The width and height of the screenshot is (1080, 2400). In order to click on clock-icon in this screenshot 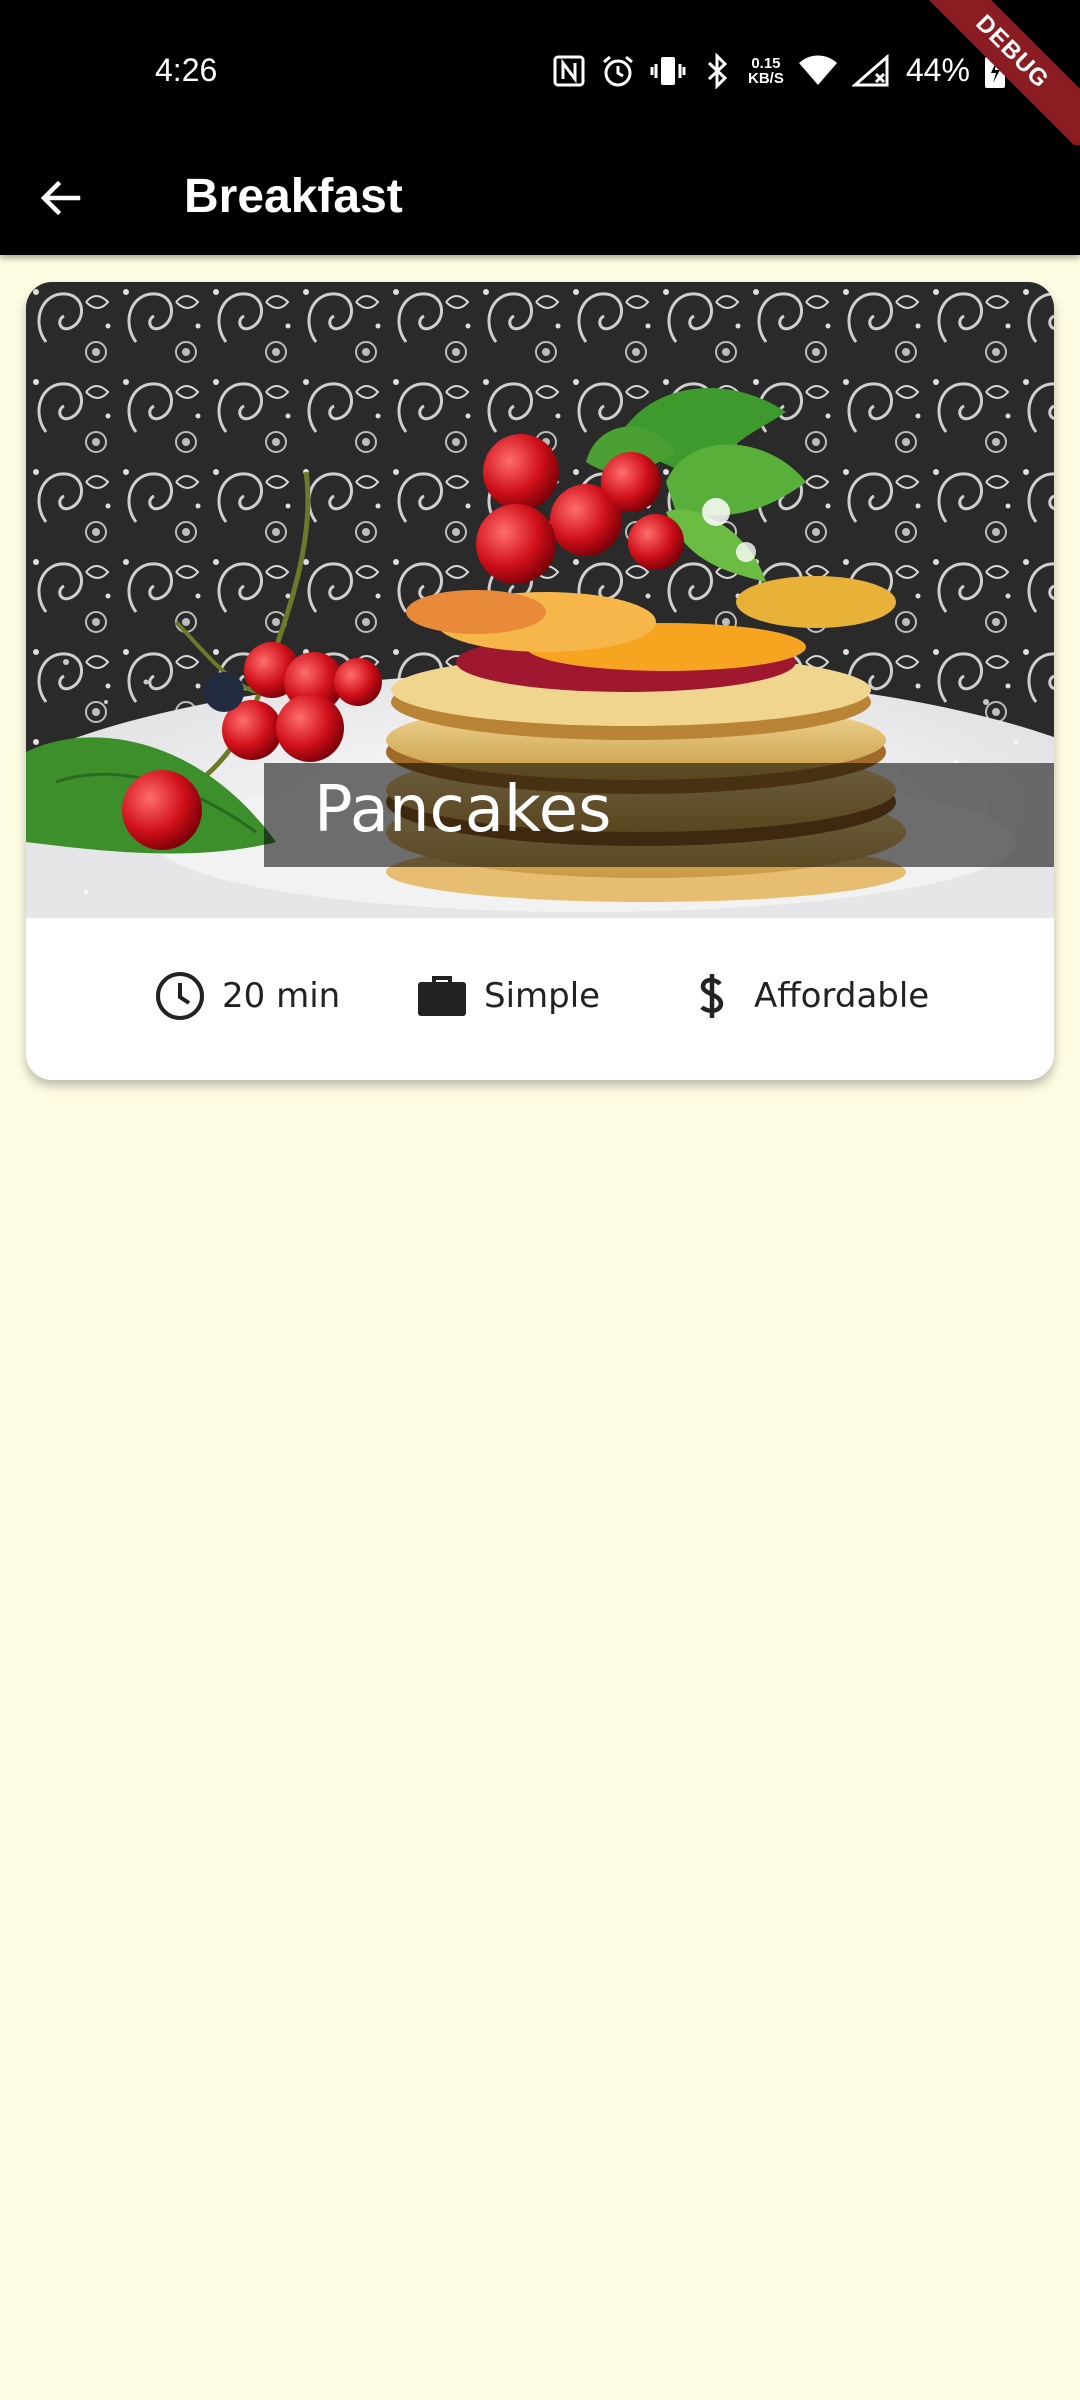, I will do `click(180, 996)`.